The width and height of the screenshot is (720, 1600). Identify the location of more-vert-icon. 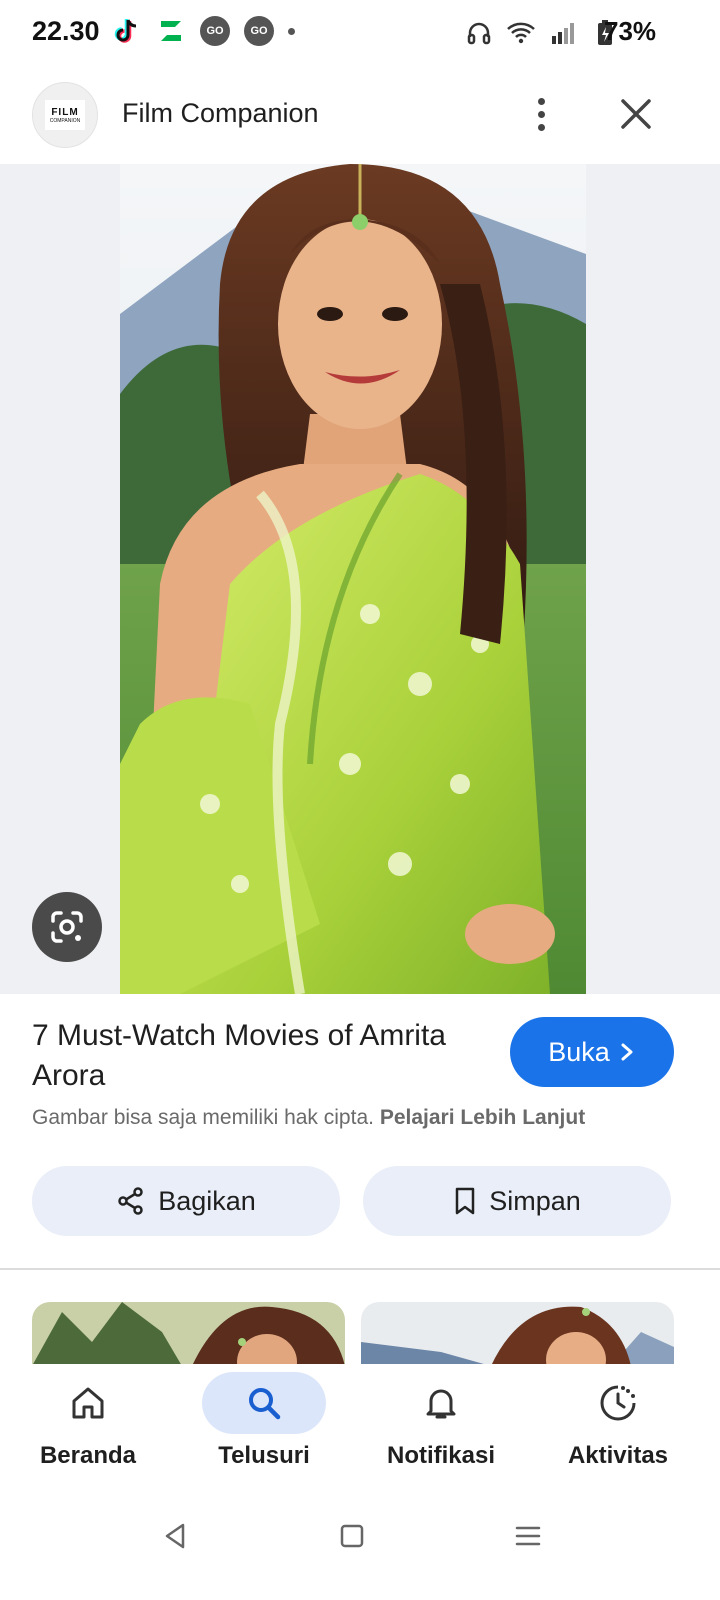
(541, 101).